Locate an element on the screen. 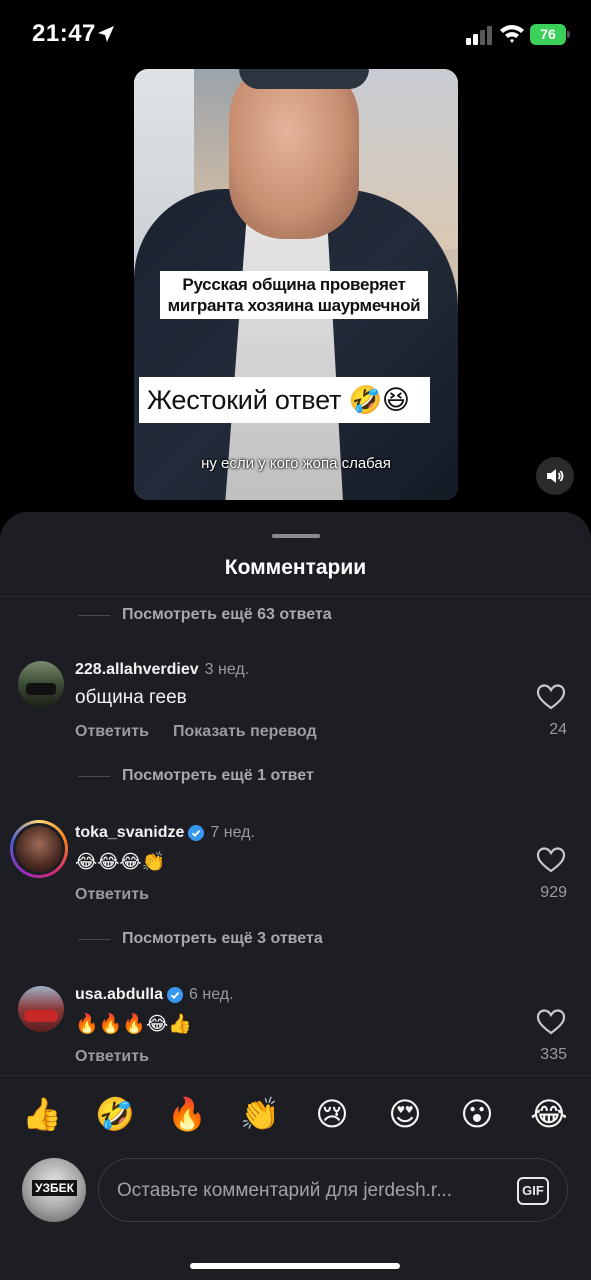 Image resolution: width=591 pixels, height=1280 pixels. comment-text: 🔥🔥🔥😂👍 is located at coordinates (133, 1024).